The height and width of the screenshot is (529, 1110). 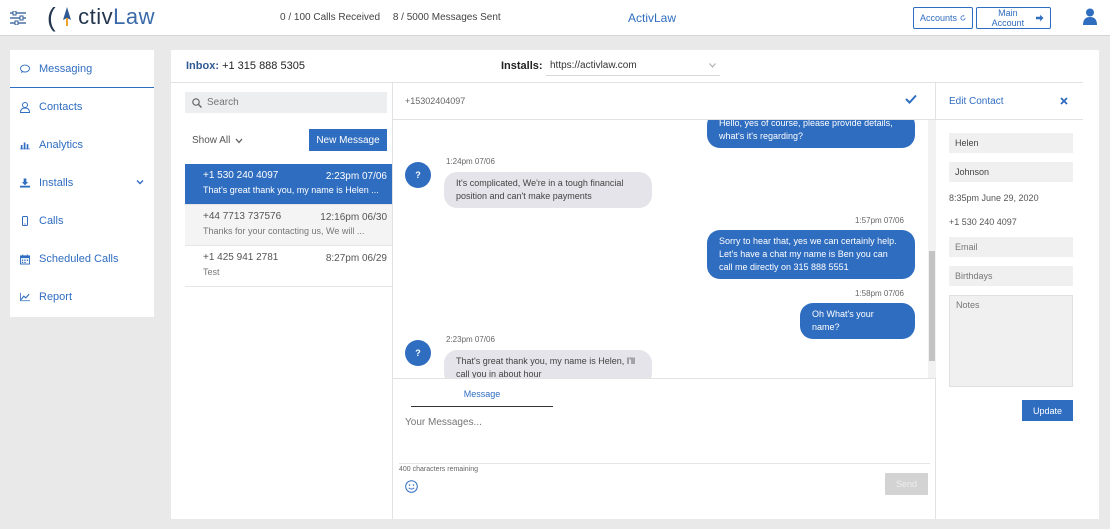 What do you see at coordinates (56, 297) in the screenshot?
I see `sidebar-item-label: Report` at bounding box center [56, 297].